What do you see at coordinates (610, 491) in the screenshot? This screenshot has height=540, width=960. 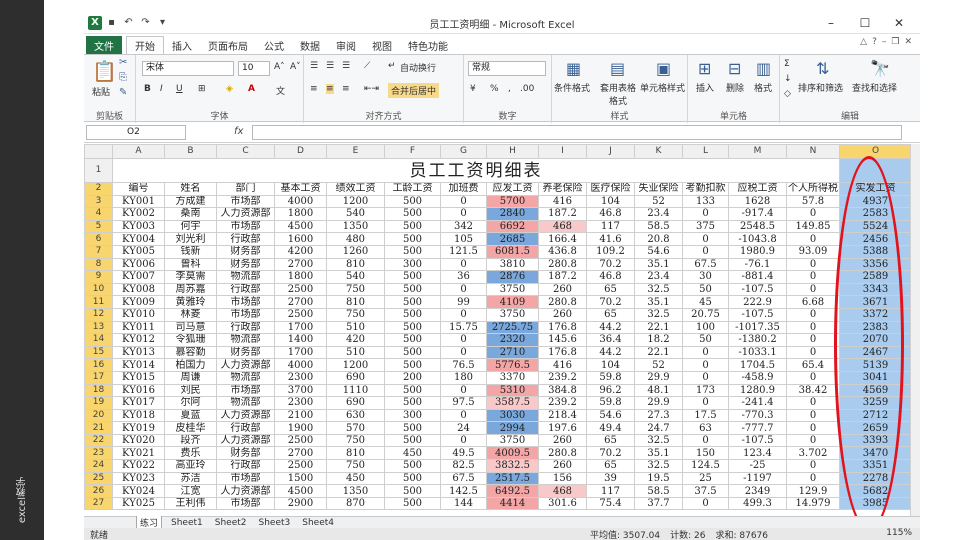 I see `cell: 117` at bounding box center [610, 491].